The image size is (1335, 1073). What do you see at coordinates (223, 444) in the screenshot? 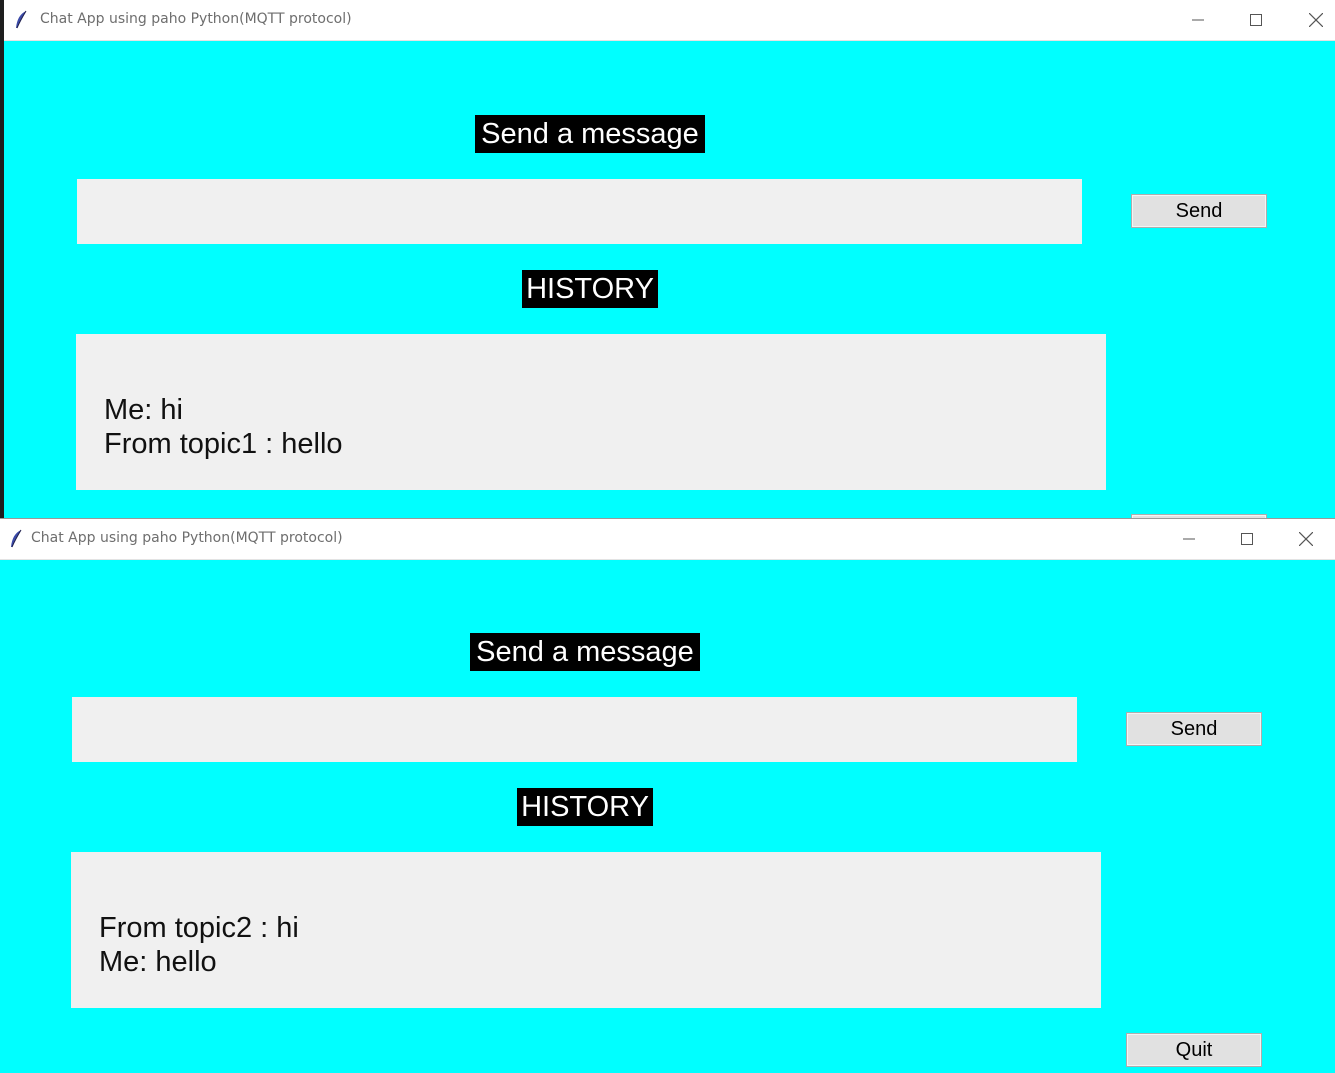
I see `history-line: From topic1 : hello` at bounding box center [223, 444].